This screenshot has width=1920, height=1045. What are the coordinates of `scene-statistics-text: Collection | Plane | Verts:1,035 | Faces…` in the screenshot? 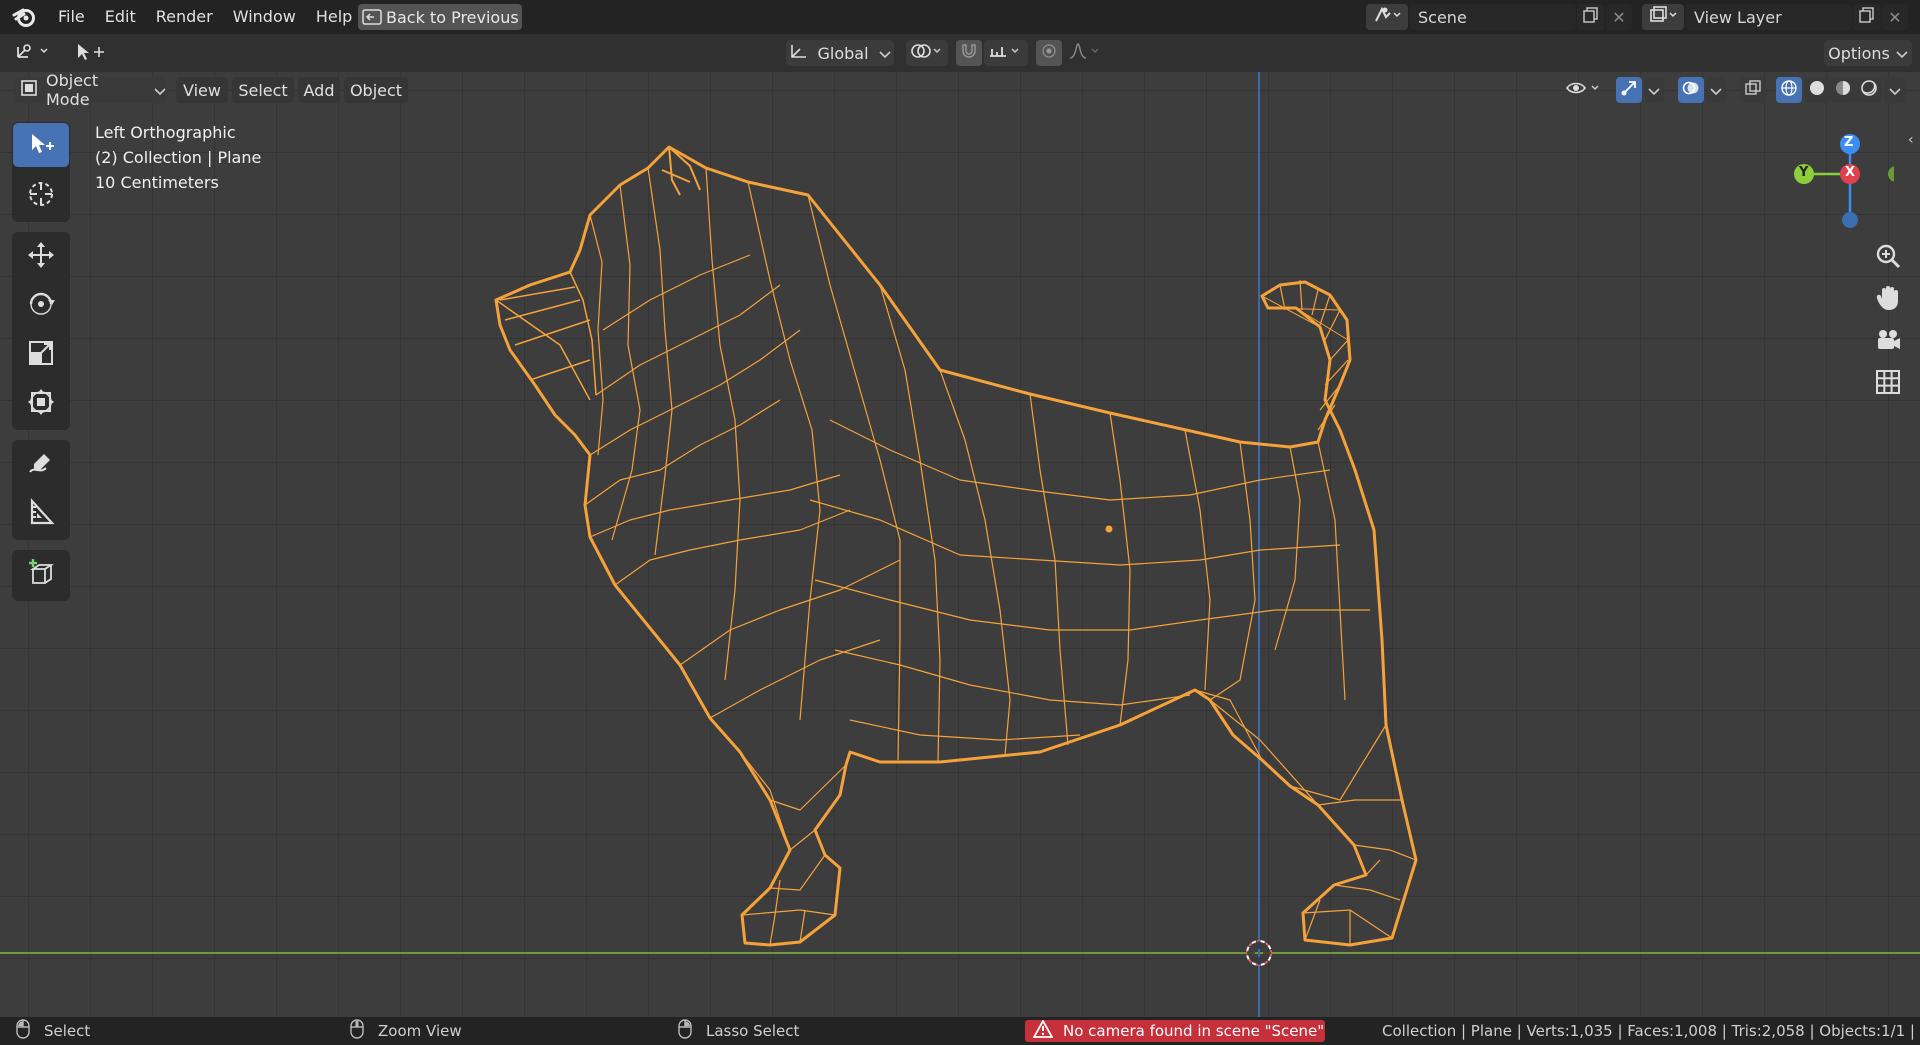 It's located at (1651, 1031).